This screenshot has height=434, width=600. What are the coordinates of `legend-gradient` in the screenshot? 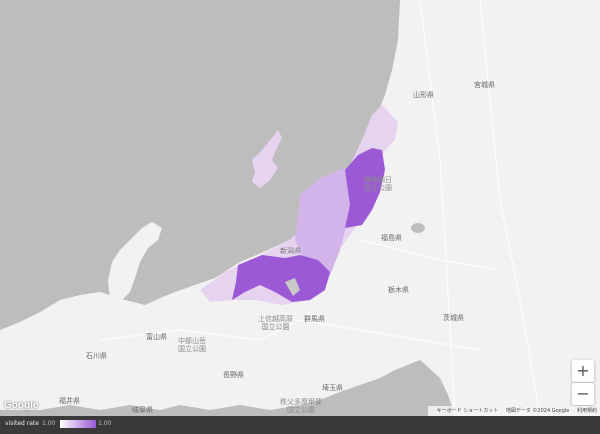 It's located at (78, 424).